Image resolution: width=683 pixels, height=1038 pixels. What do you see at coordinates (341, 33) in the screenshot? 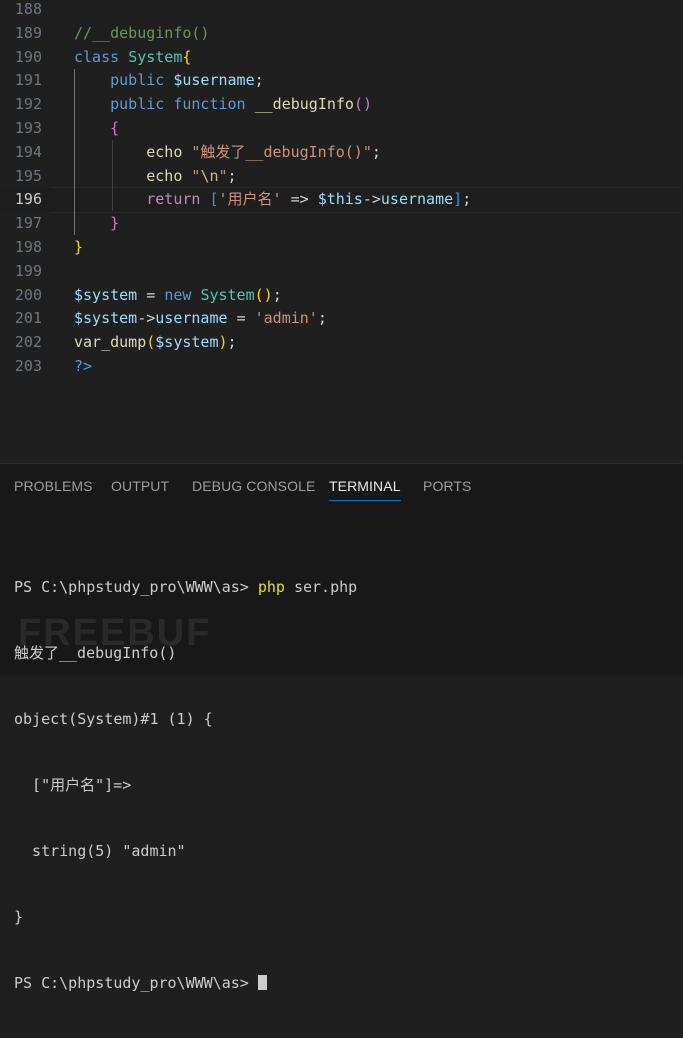
I see `code-line: 189 //__debuginfo()` at bounding box center [341, 33].